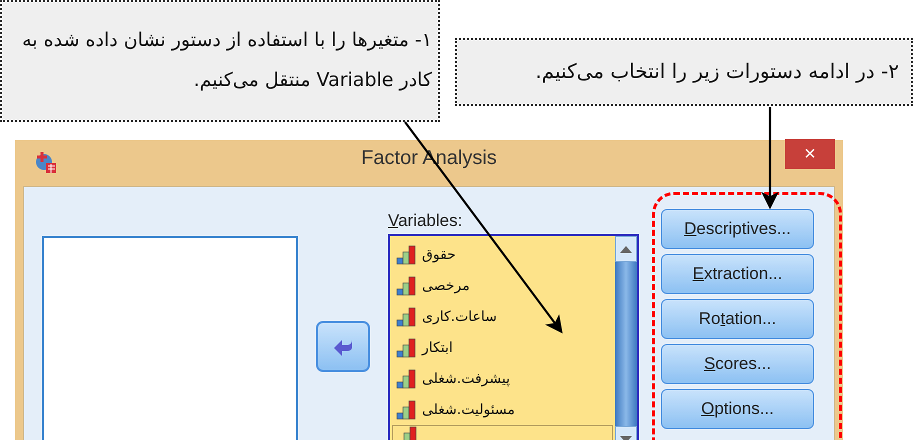 Image resolution: width=913 pixels, height=440 pixels. I want to click on variable-name: ساعات.کاری, so click(459, 316).